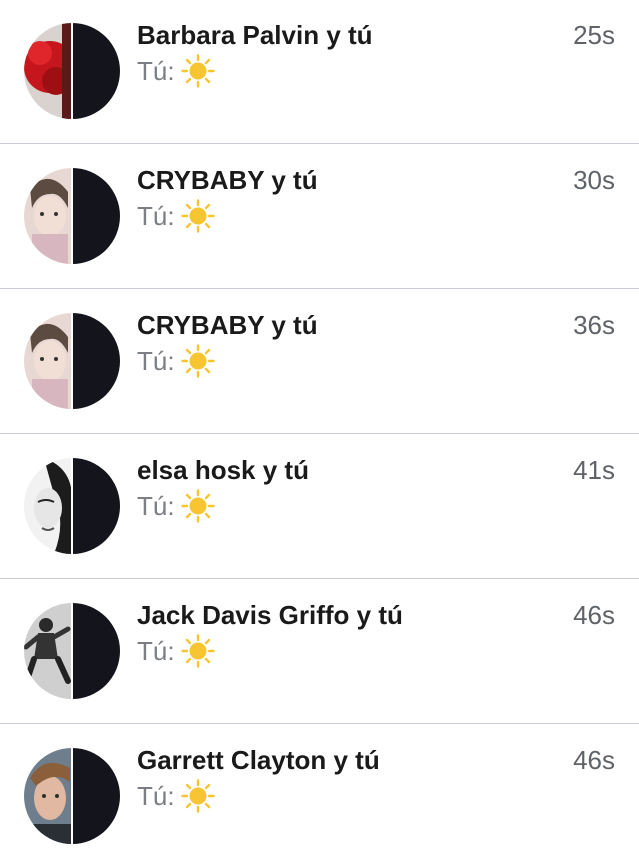  Describe the element at coordinates (255, 35) in the screenshot. I see `conversation-name: Barbara Palvin y tú` at that location.